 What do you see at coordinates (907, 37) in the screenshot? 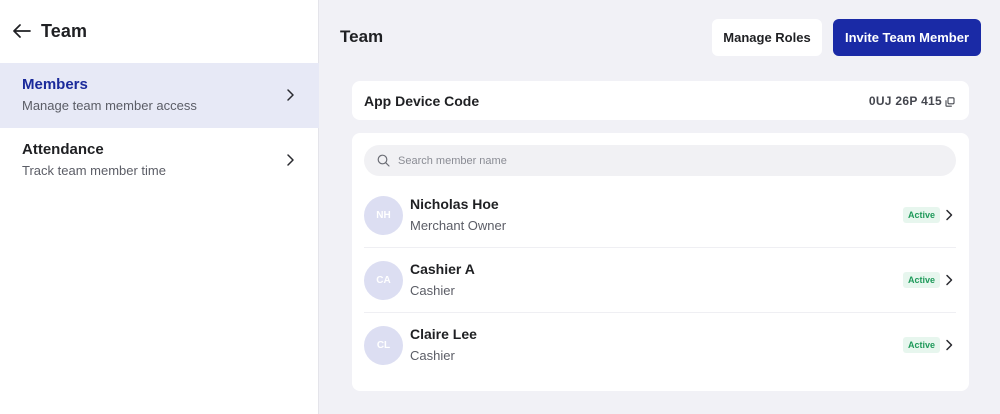
I see `invite-team-member-button: Invite Team Member` at bounding box center [907, 37].